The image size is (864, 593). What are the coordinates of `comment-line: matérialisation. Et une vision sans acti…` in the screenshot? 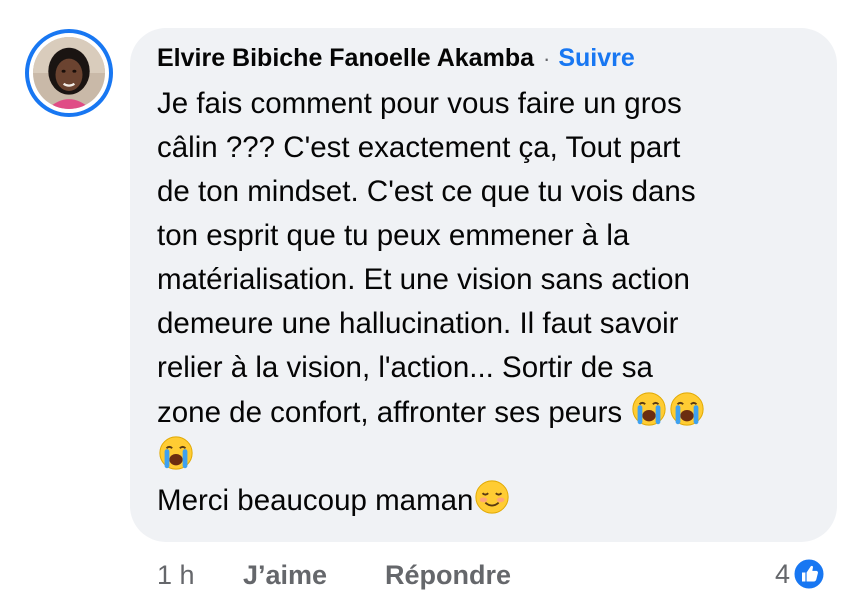 It's located at (423, 279).